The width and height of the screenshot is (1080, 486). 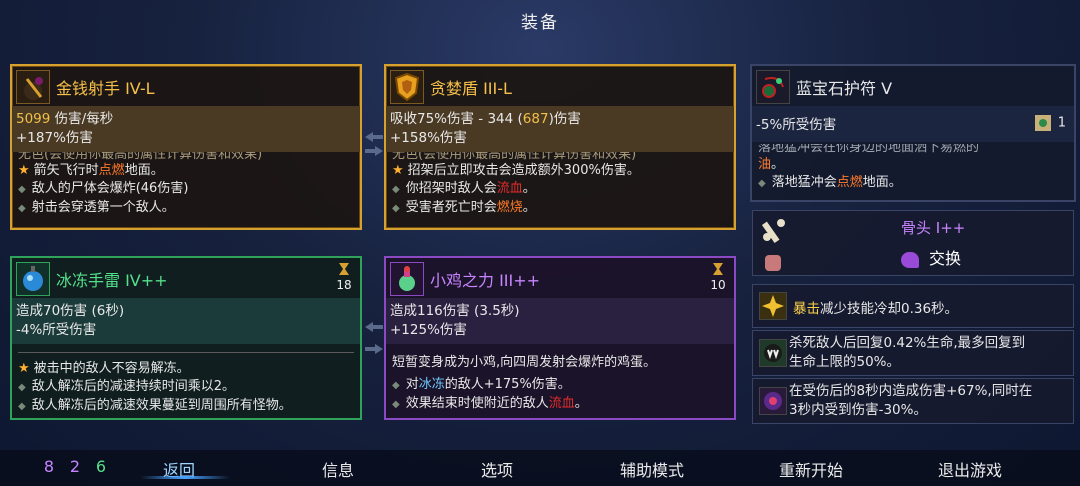 What do you see at coordinates (773, 263) in the screenshot?
I see `skull-icon` at bounding box center [773, 263].